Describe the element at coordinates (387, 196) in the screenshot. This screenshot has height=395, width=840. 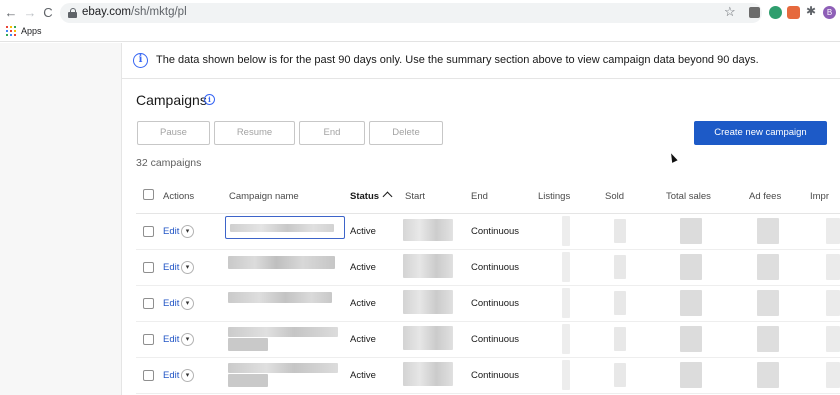
I see `sort-ascending-icon` at that location.